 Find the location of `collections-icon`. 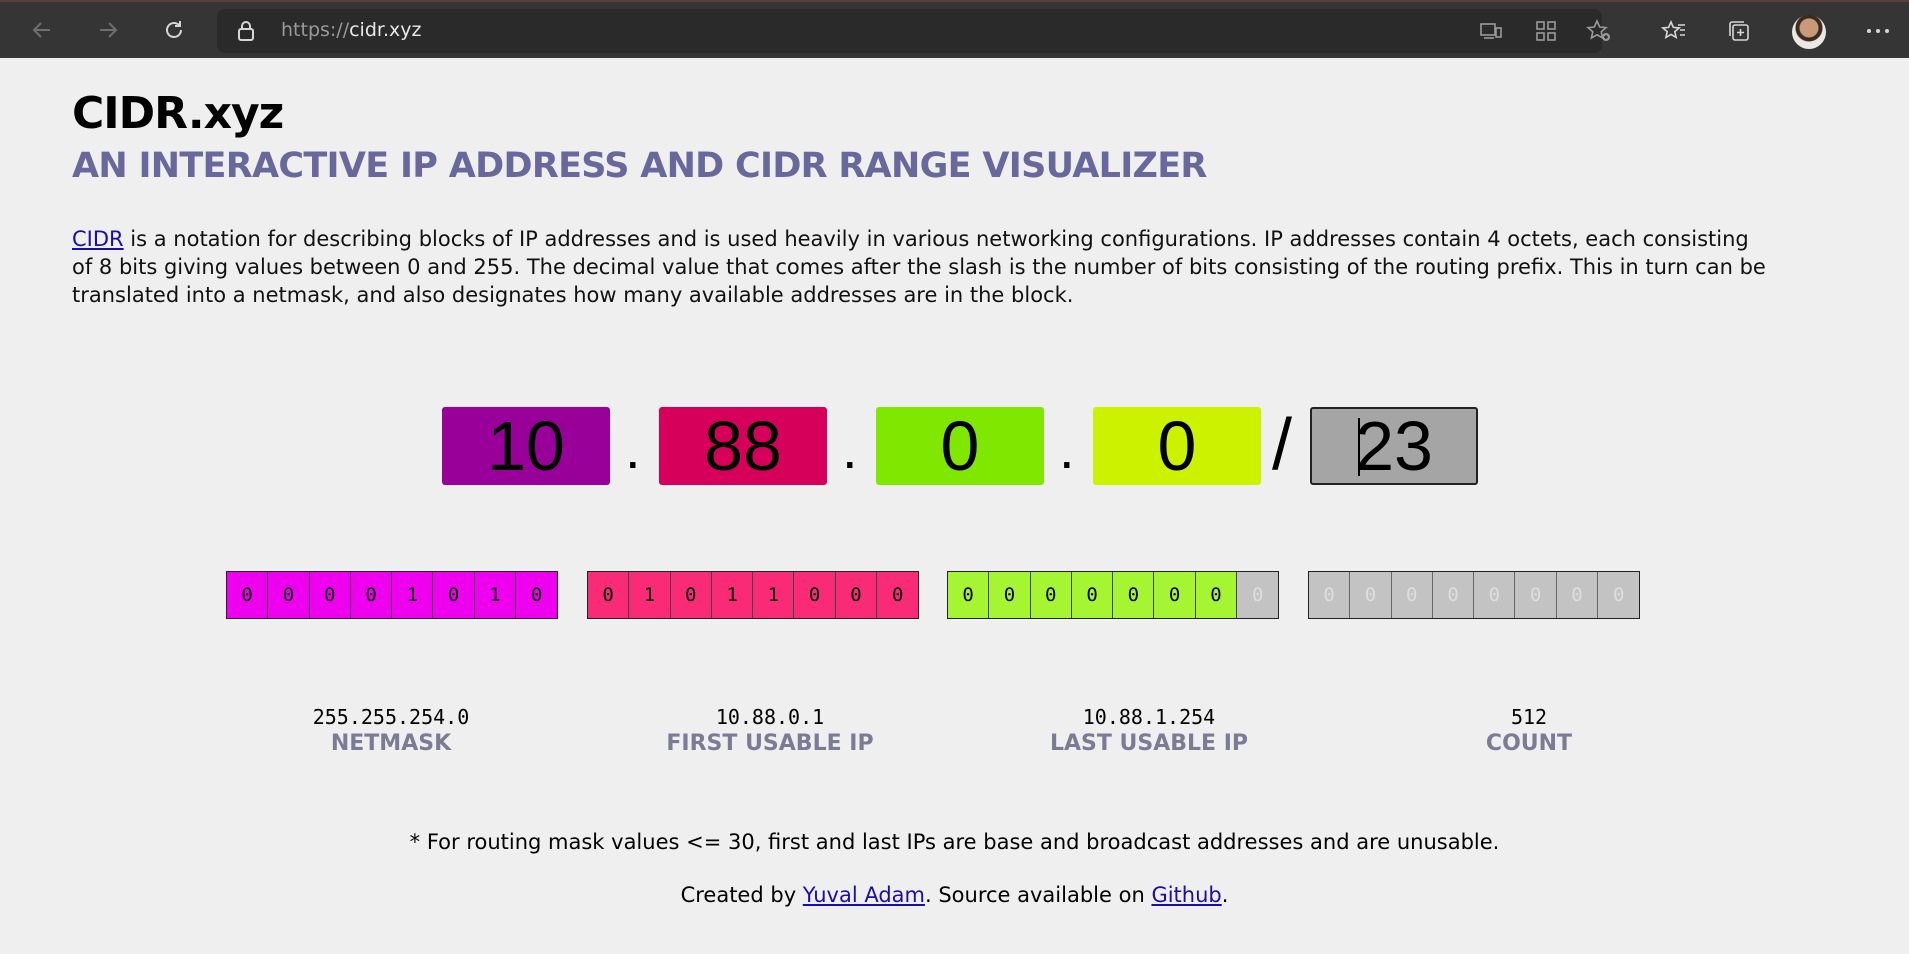

collections-icon is located at coordinates (1740, 31).